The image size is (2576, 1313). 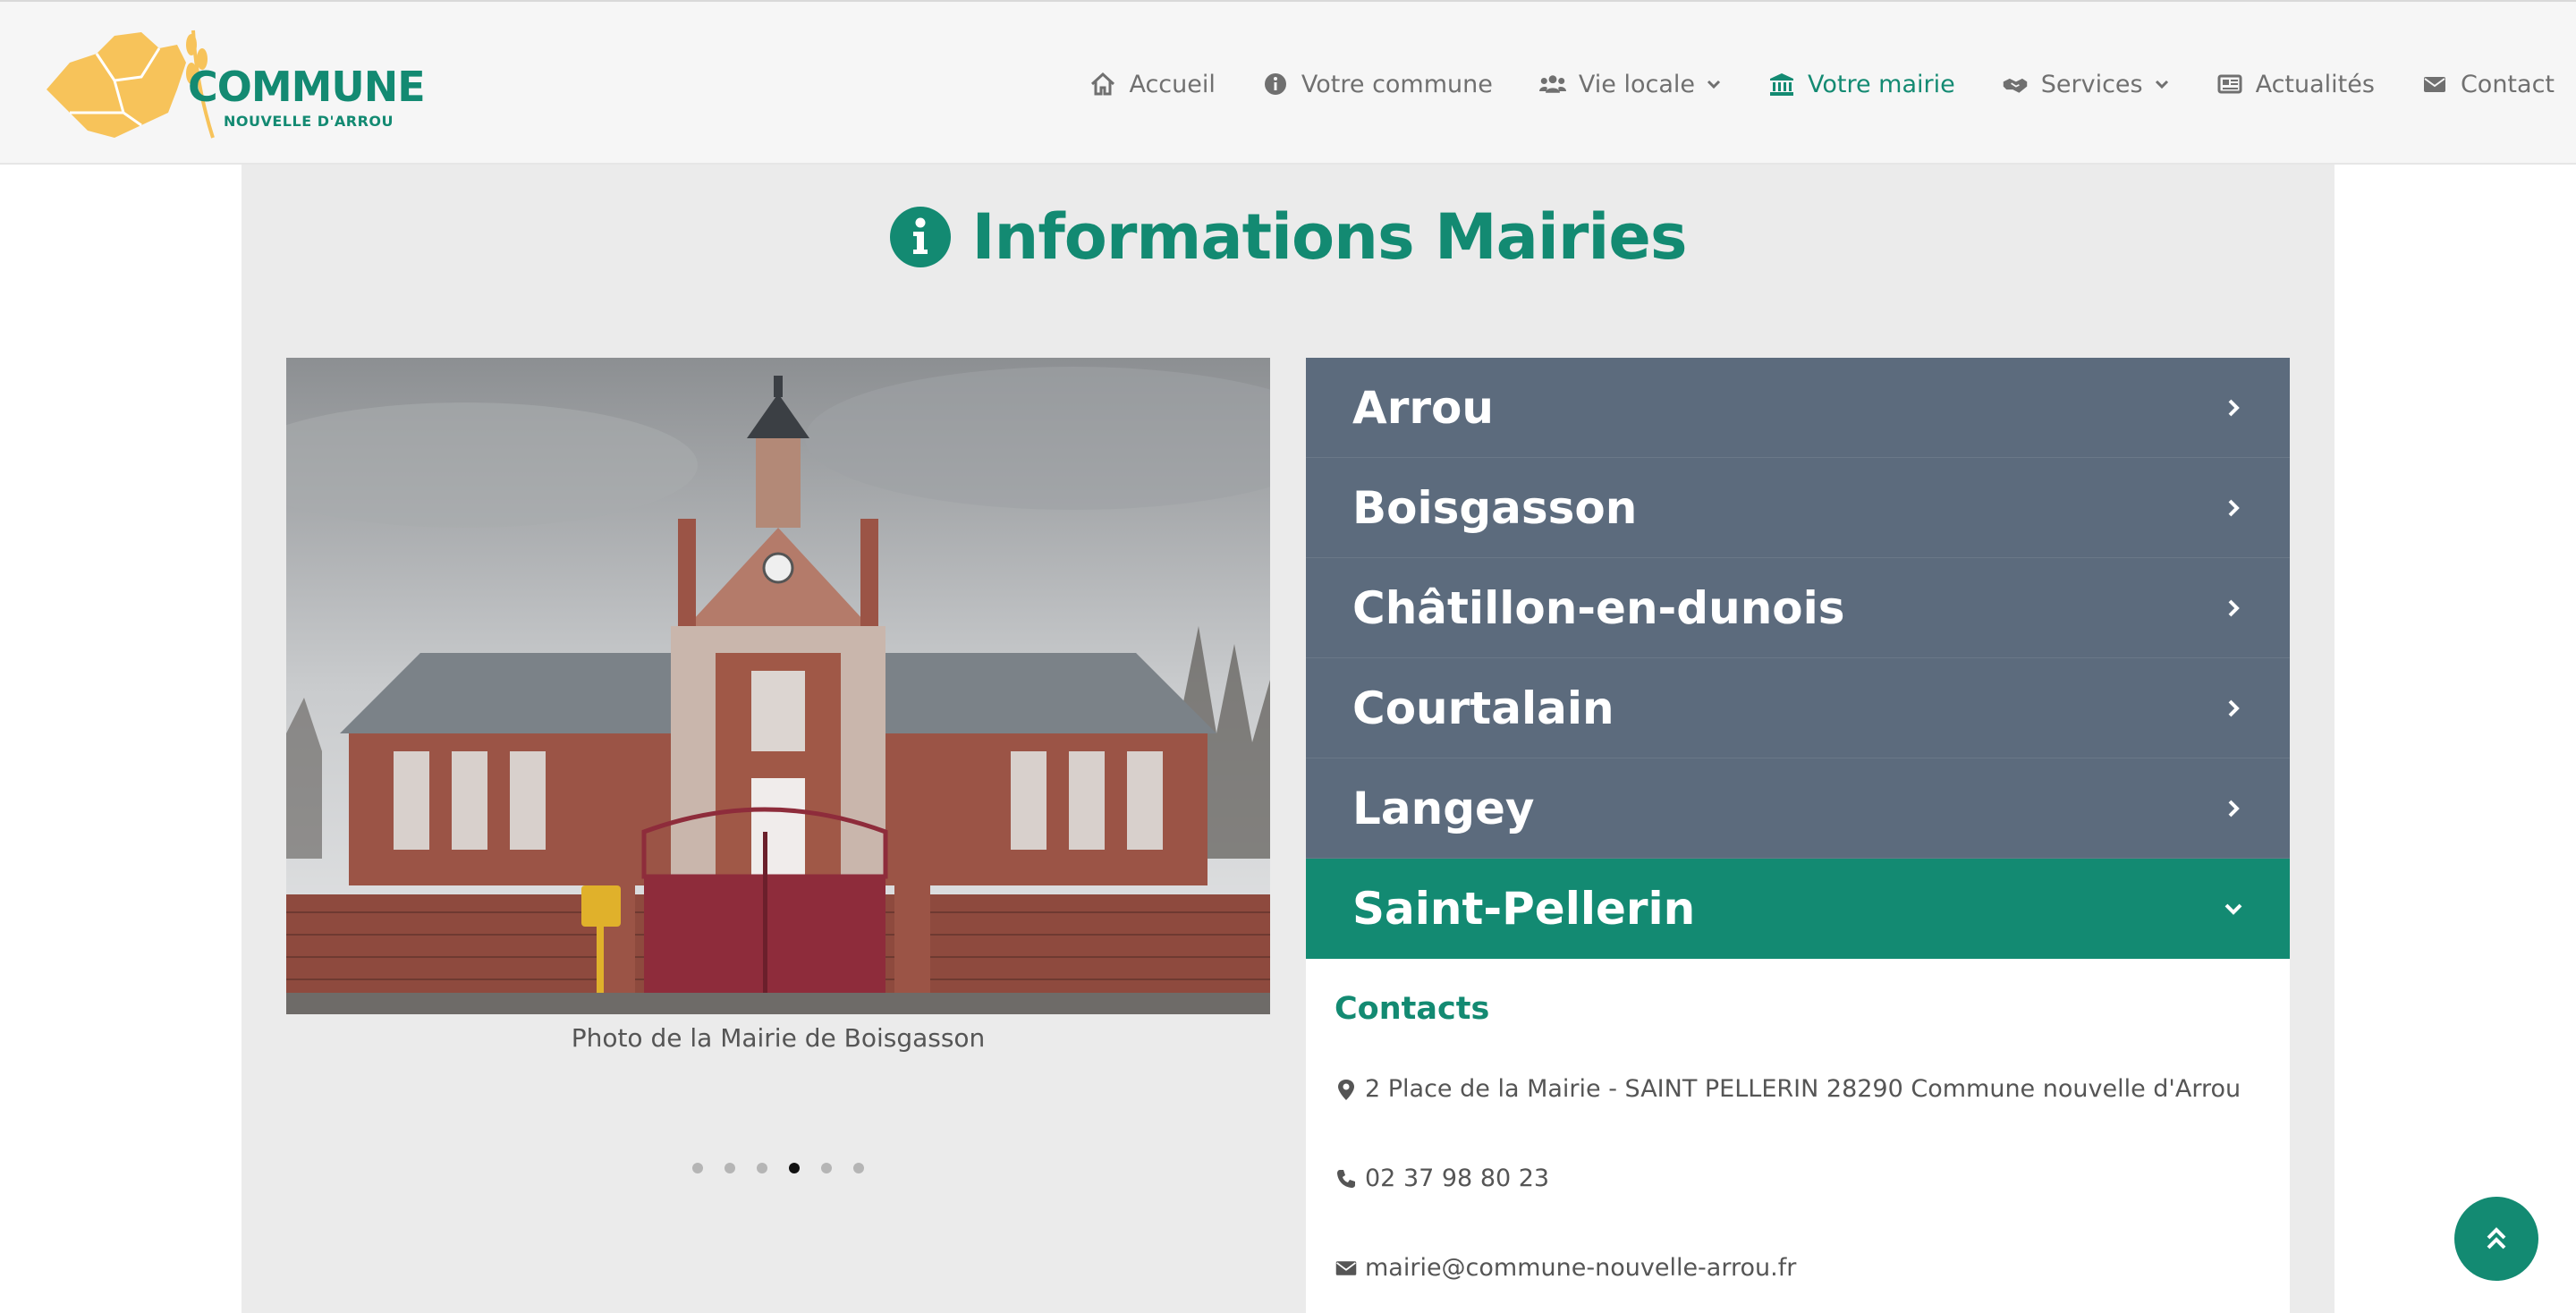 What do you see at coordinates (1483, 708) in the screenshot?
I see `accordion-label: Courtalain` at bounding box center [1483, 708].